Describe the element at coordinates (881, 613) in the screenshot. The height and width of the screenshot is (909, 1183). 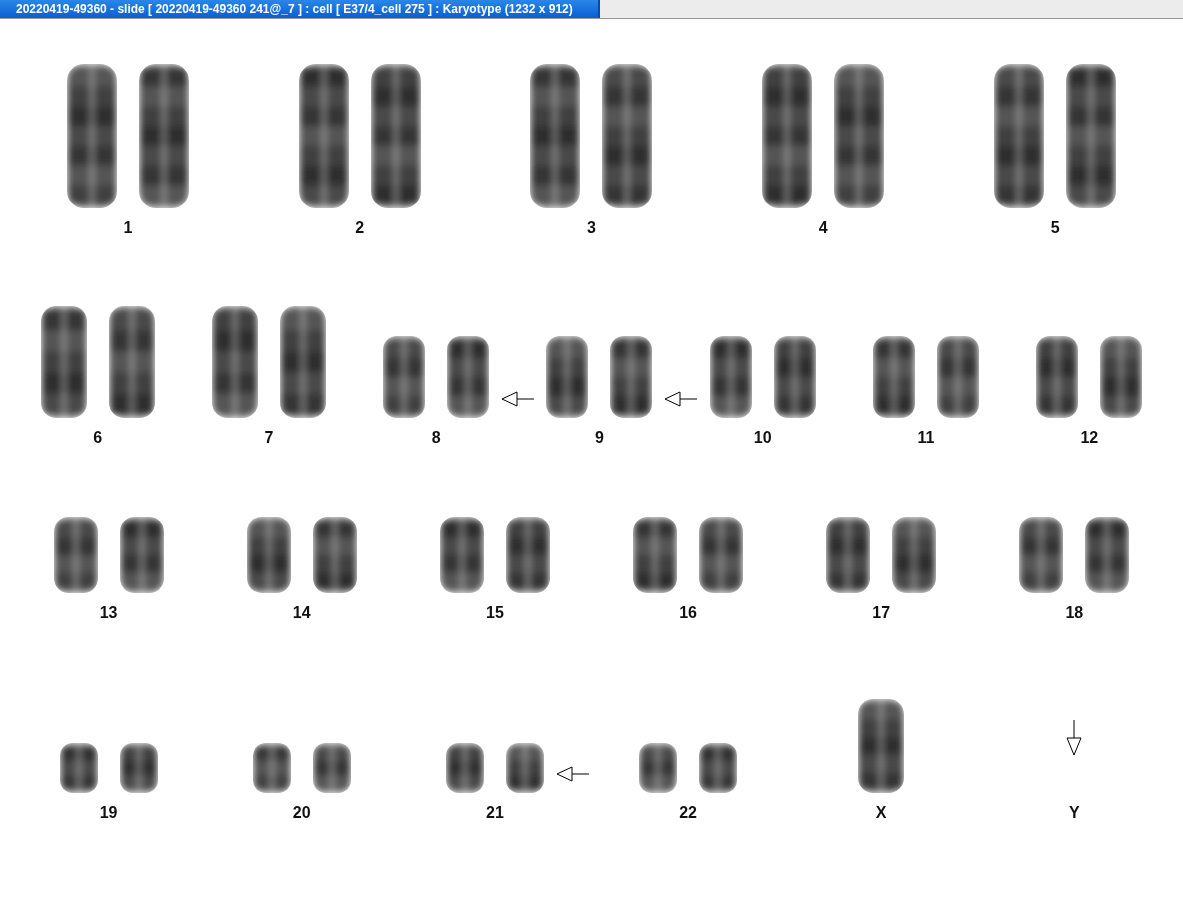
I see `chromosome-number: 17` at that location.